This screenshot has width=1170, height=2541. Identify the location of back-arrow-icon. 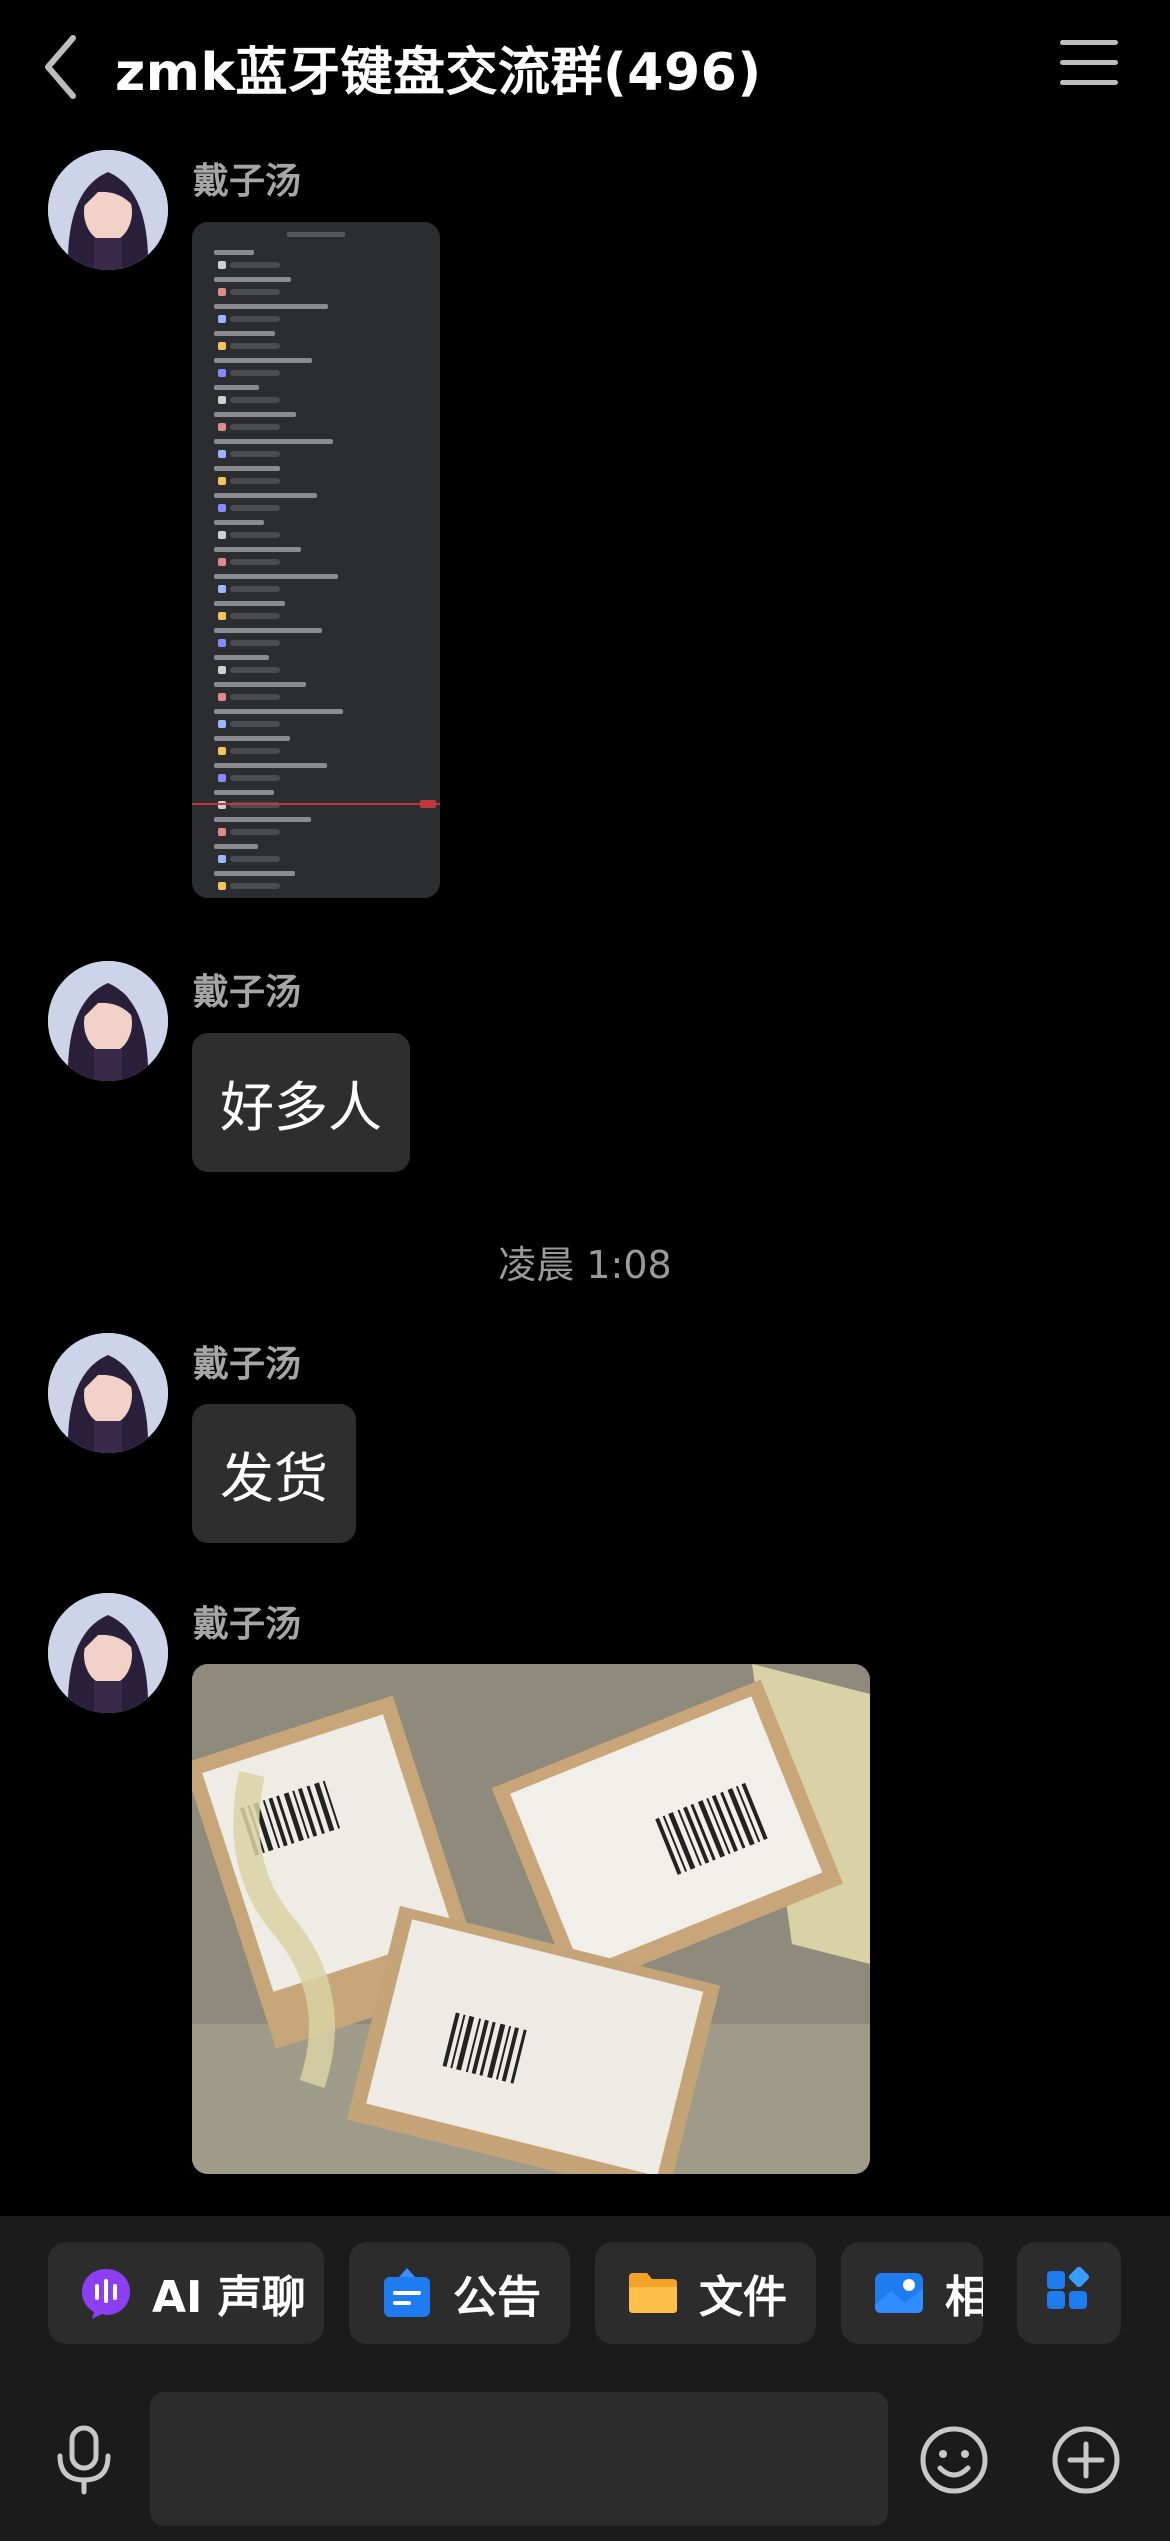
(60, 67).